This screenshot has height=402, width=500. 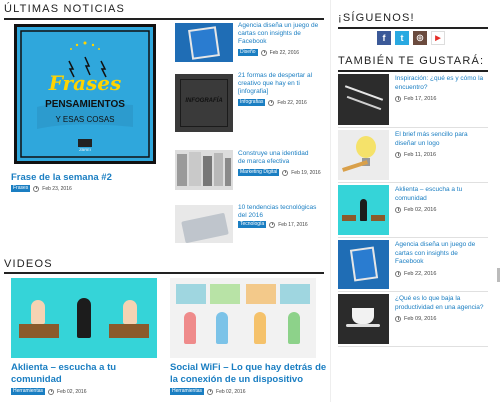 I want to click on instagram-icon: ◎, so click(x=420, y=38).